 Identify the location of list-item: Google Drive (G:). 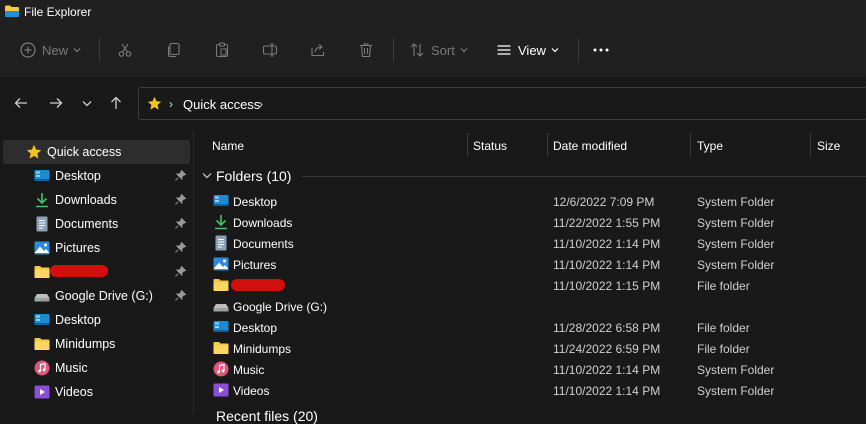
(530, 306).